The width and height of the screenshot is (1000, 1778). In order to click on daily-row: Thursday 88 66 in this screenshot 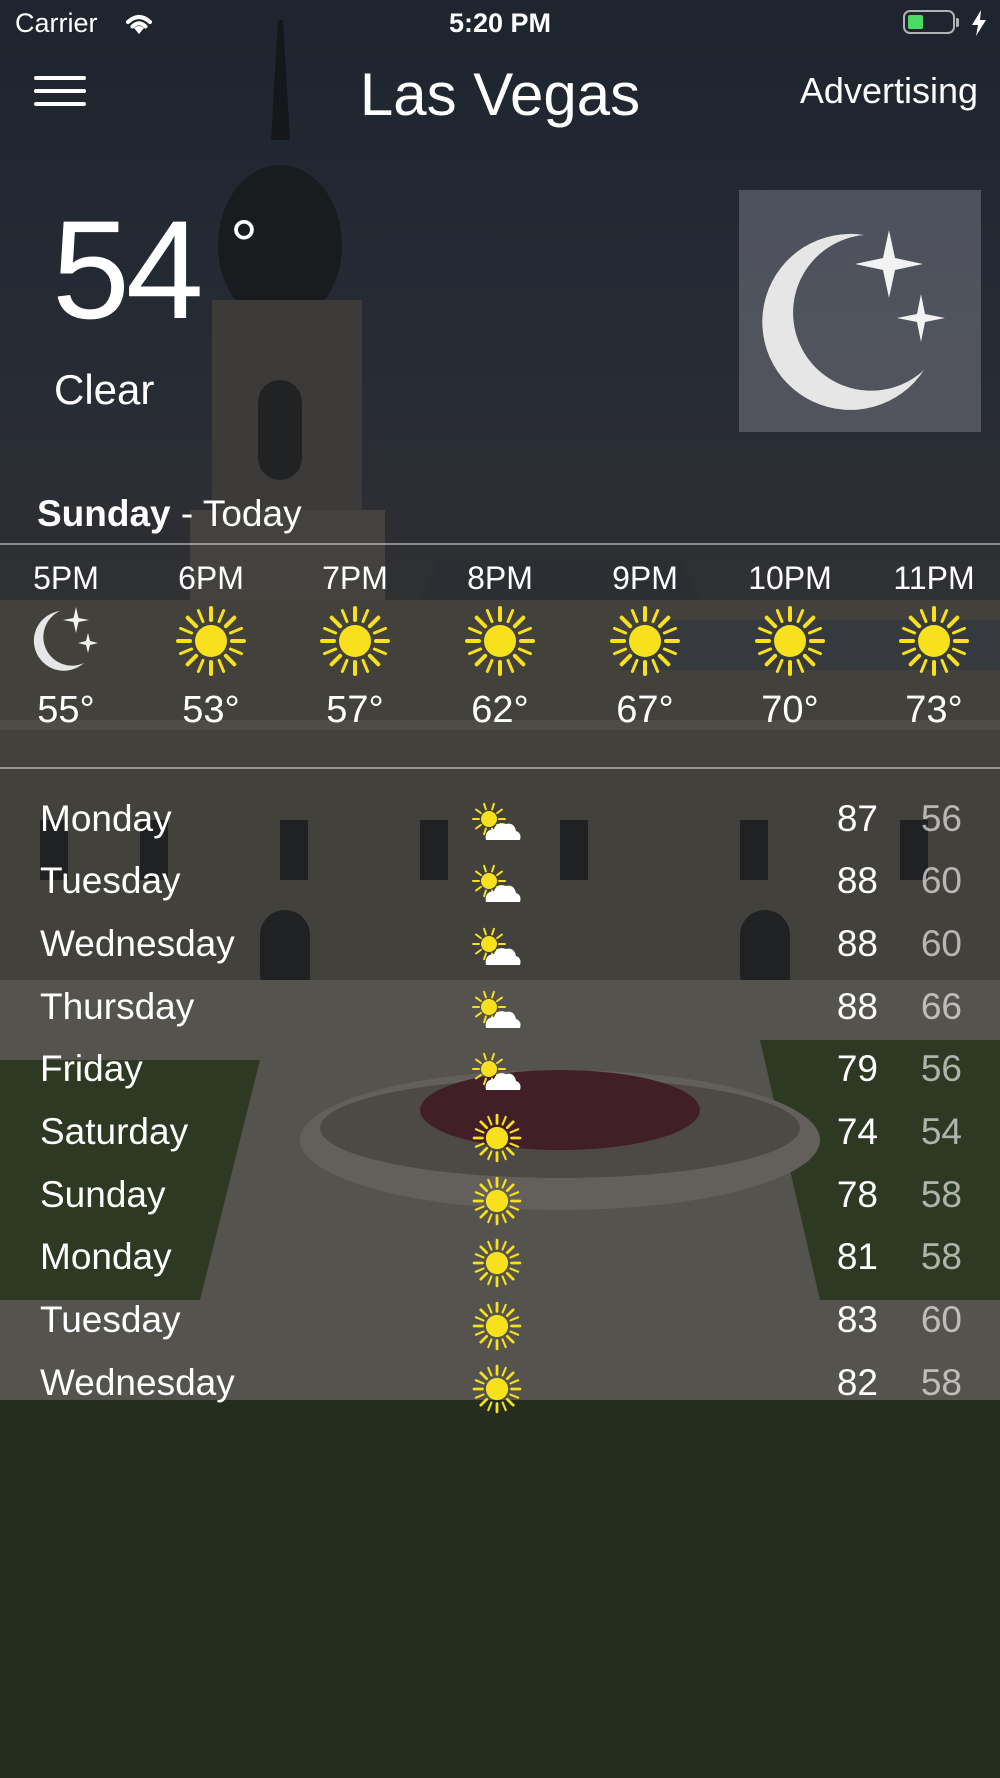, I will do `click(500, 1011)`.